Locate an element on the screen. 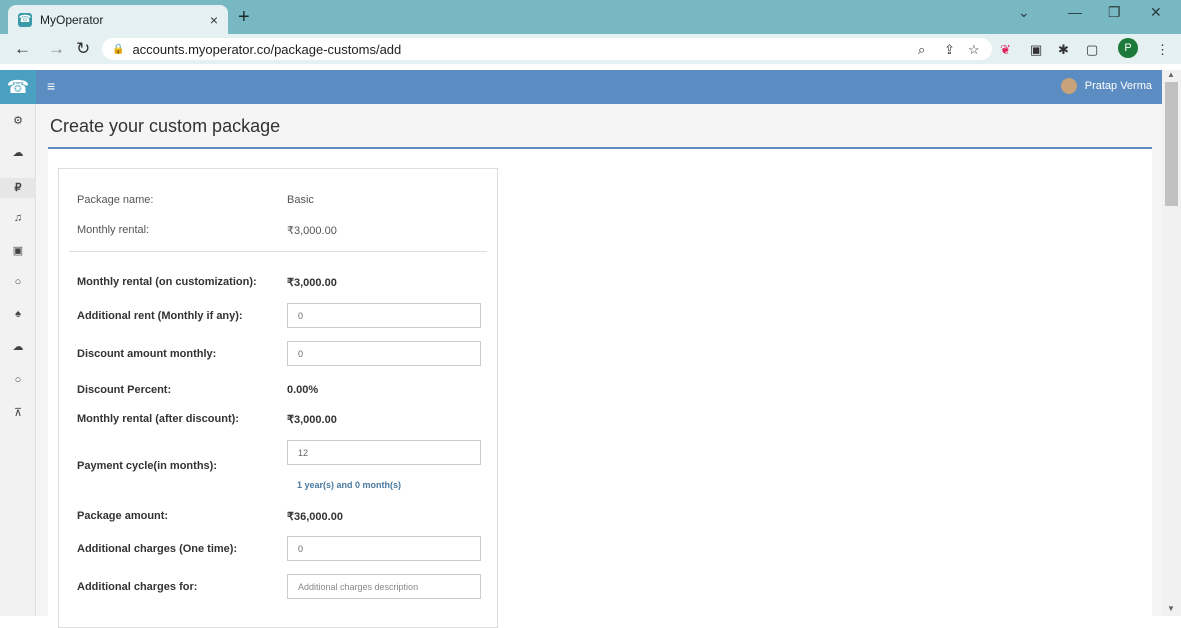 The height and width of the screenshot is (628, 1181). cloud-icon: ☁ is located at coordinates (18, 152).